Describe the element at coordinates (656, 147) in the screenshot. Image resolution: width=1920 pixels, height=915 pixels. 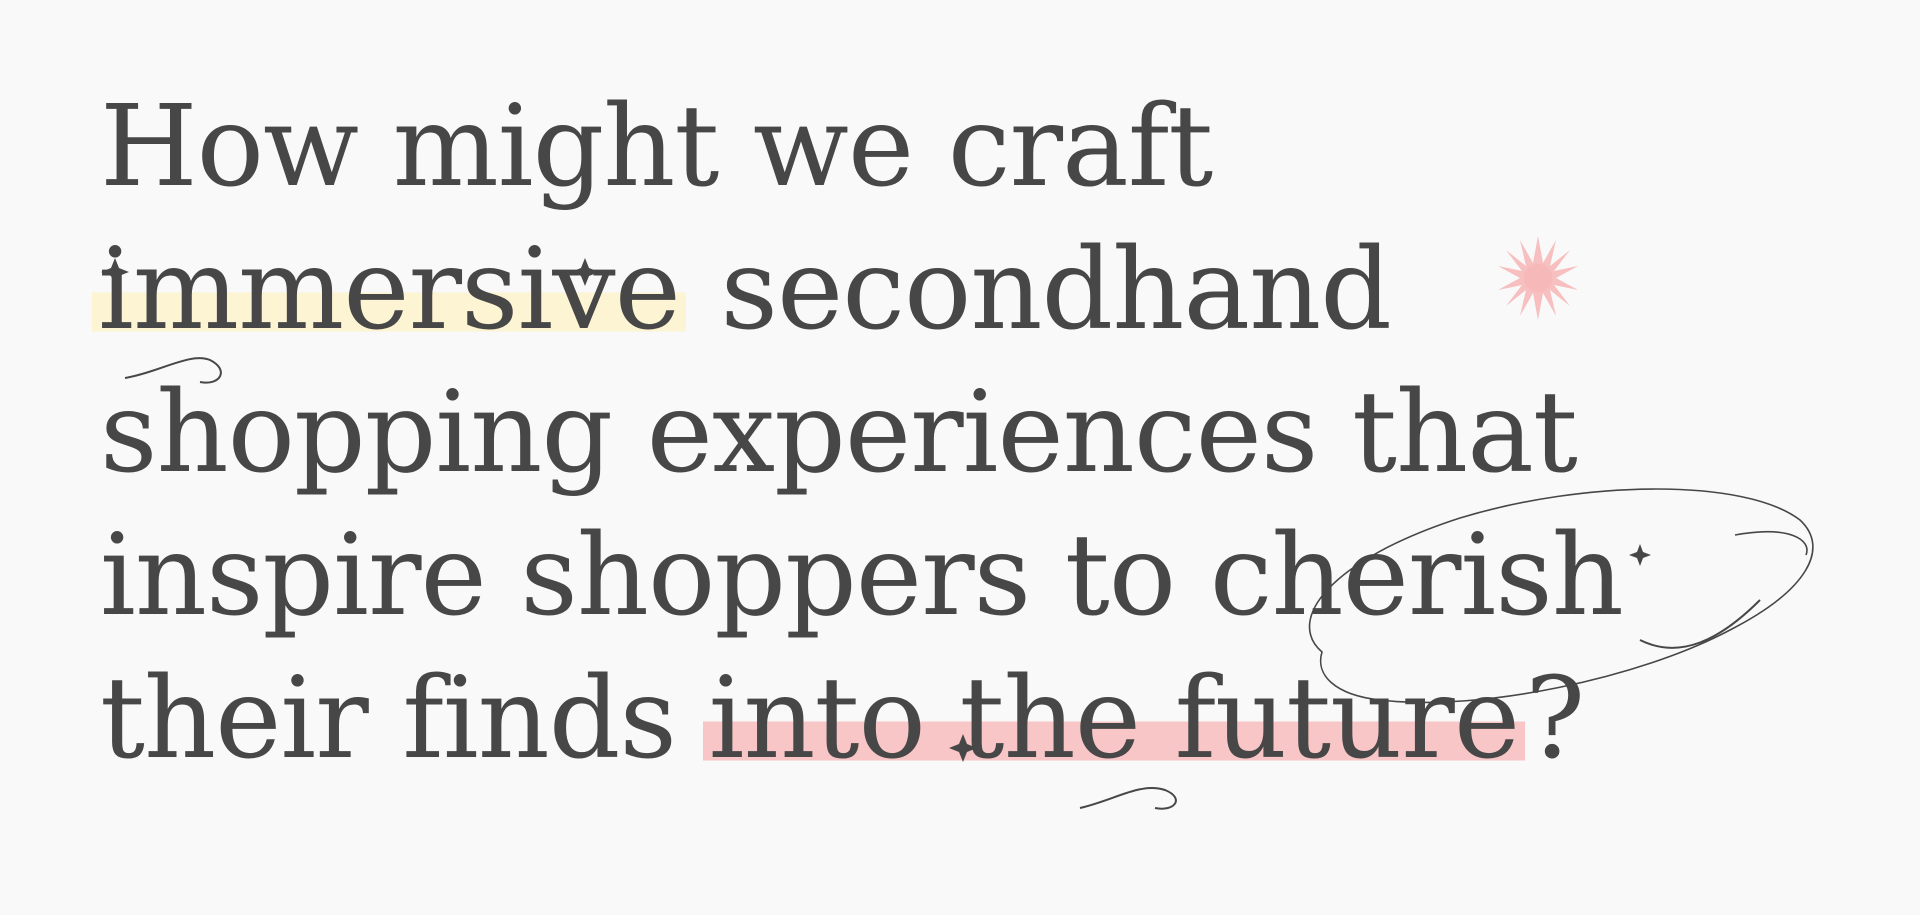
I see `line-1-text: How might we craft` at that location.